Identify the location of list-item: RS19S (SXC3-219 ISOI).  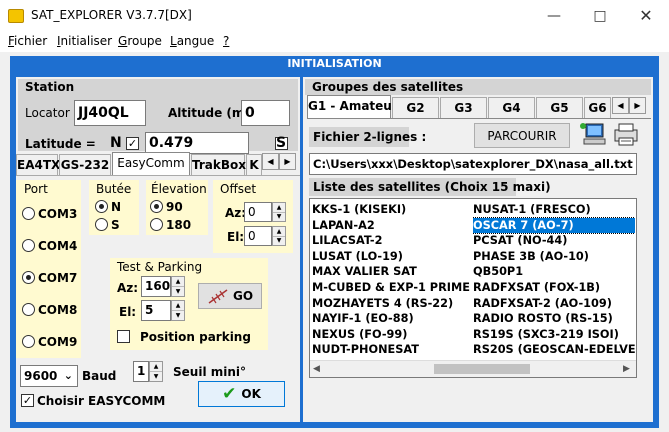
(554, 335).